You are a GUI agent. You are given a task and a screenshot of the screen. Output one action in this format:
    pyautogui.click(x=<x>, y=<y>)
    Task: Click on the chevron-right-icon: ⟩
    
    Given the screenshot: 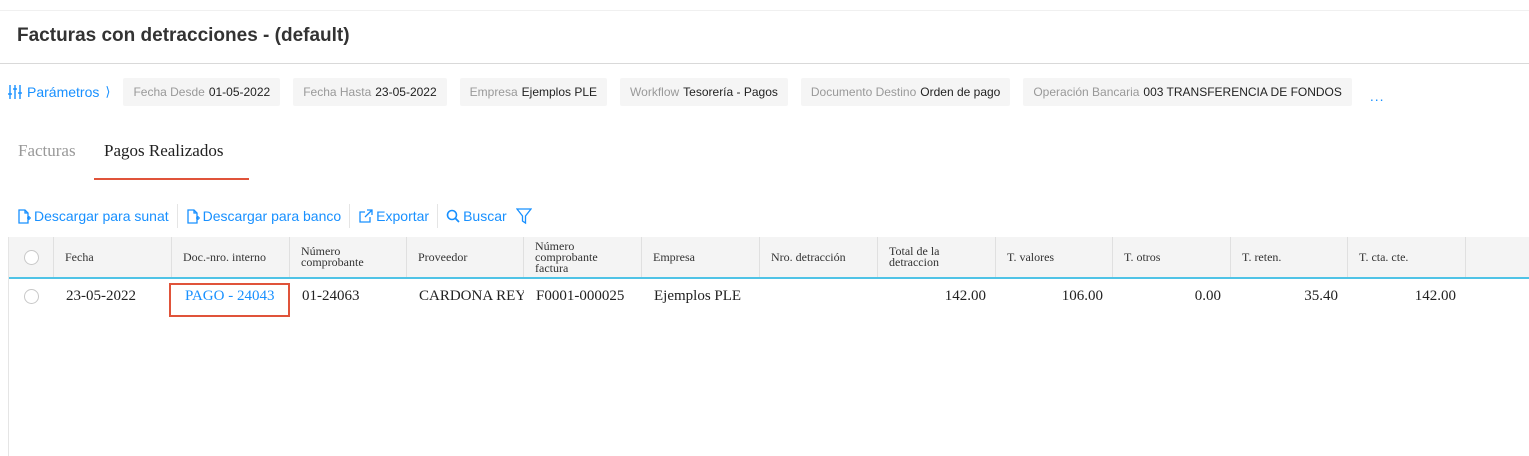 What is the action you would take?
    pyautogui.click(x=108, y=91)
    